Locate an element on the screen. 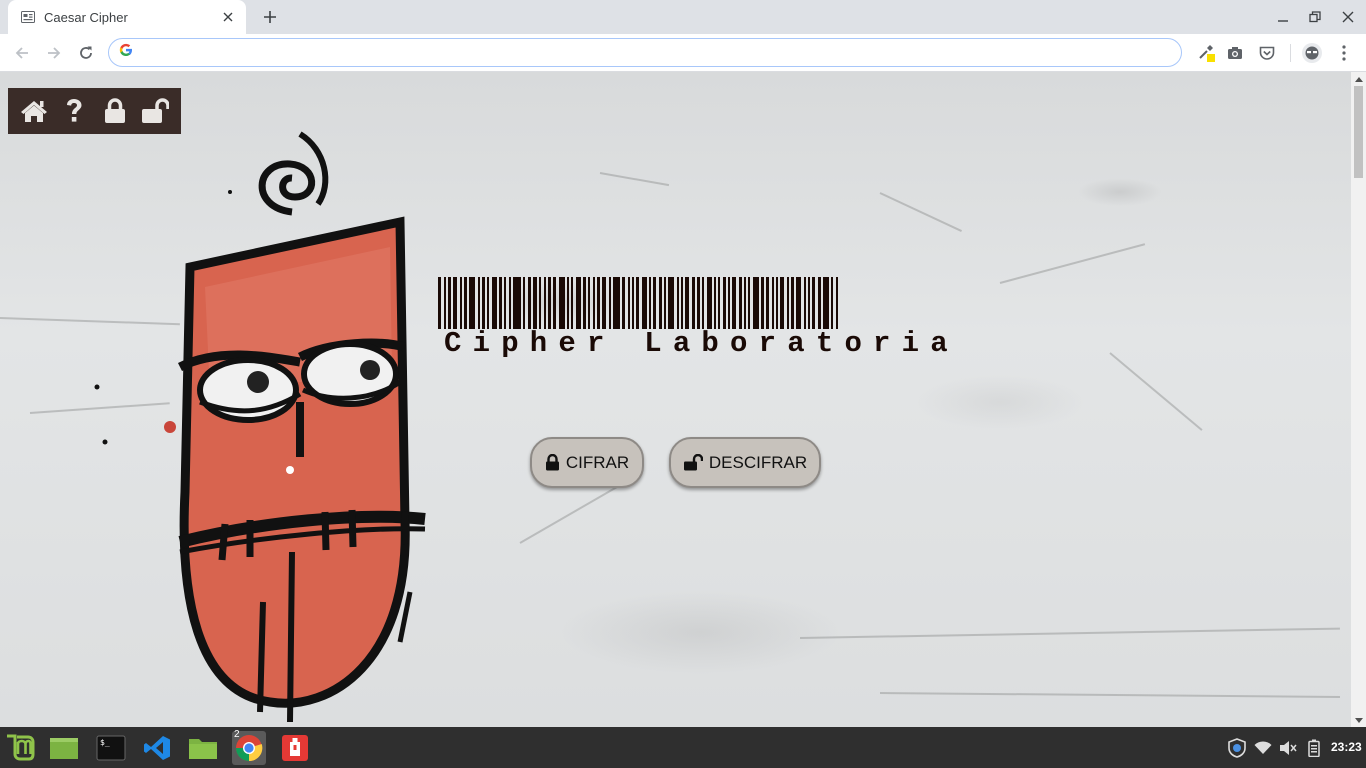 This screenshot has height=768, width=1366. help-icon is located at coordinates (74, 111).